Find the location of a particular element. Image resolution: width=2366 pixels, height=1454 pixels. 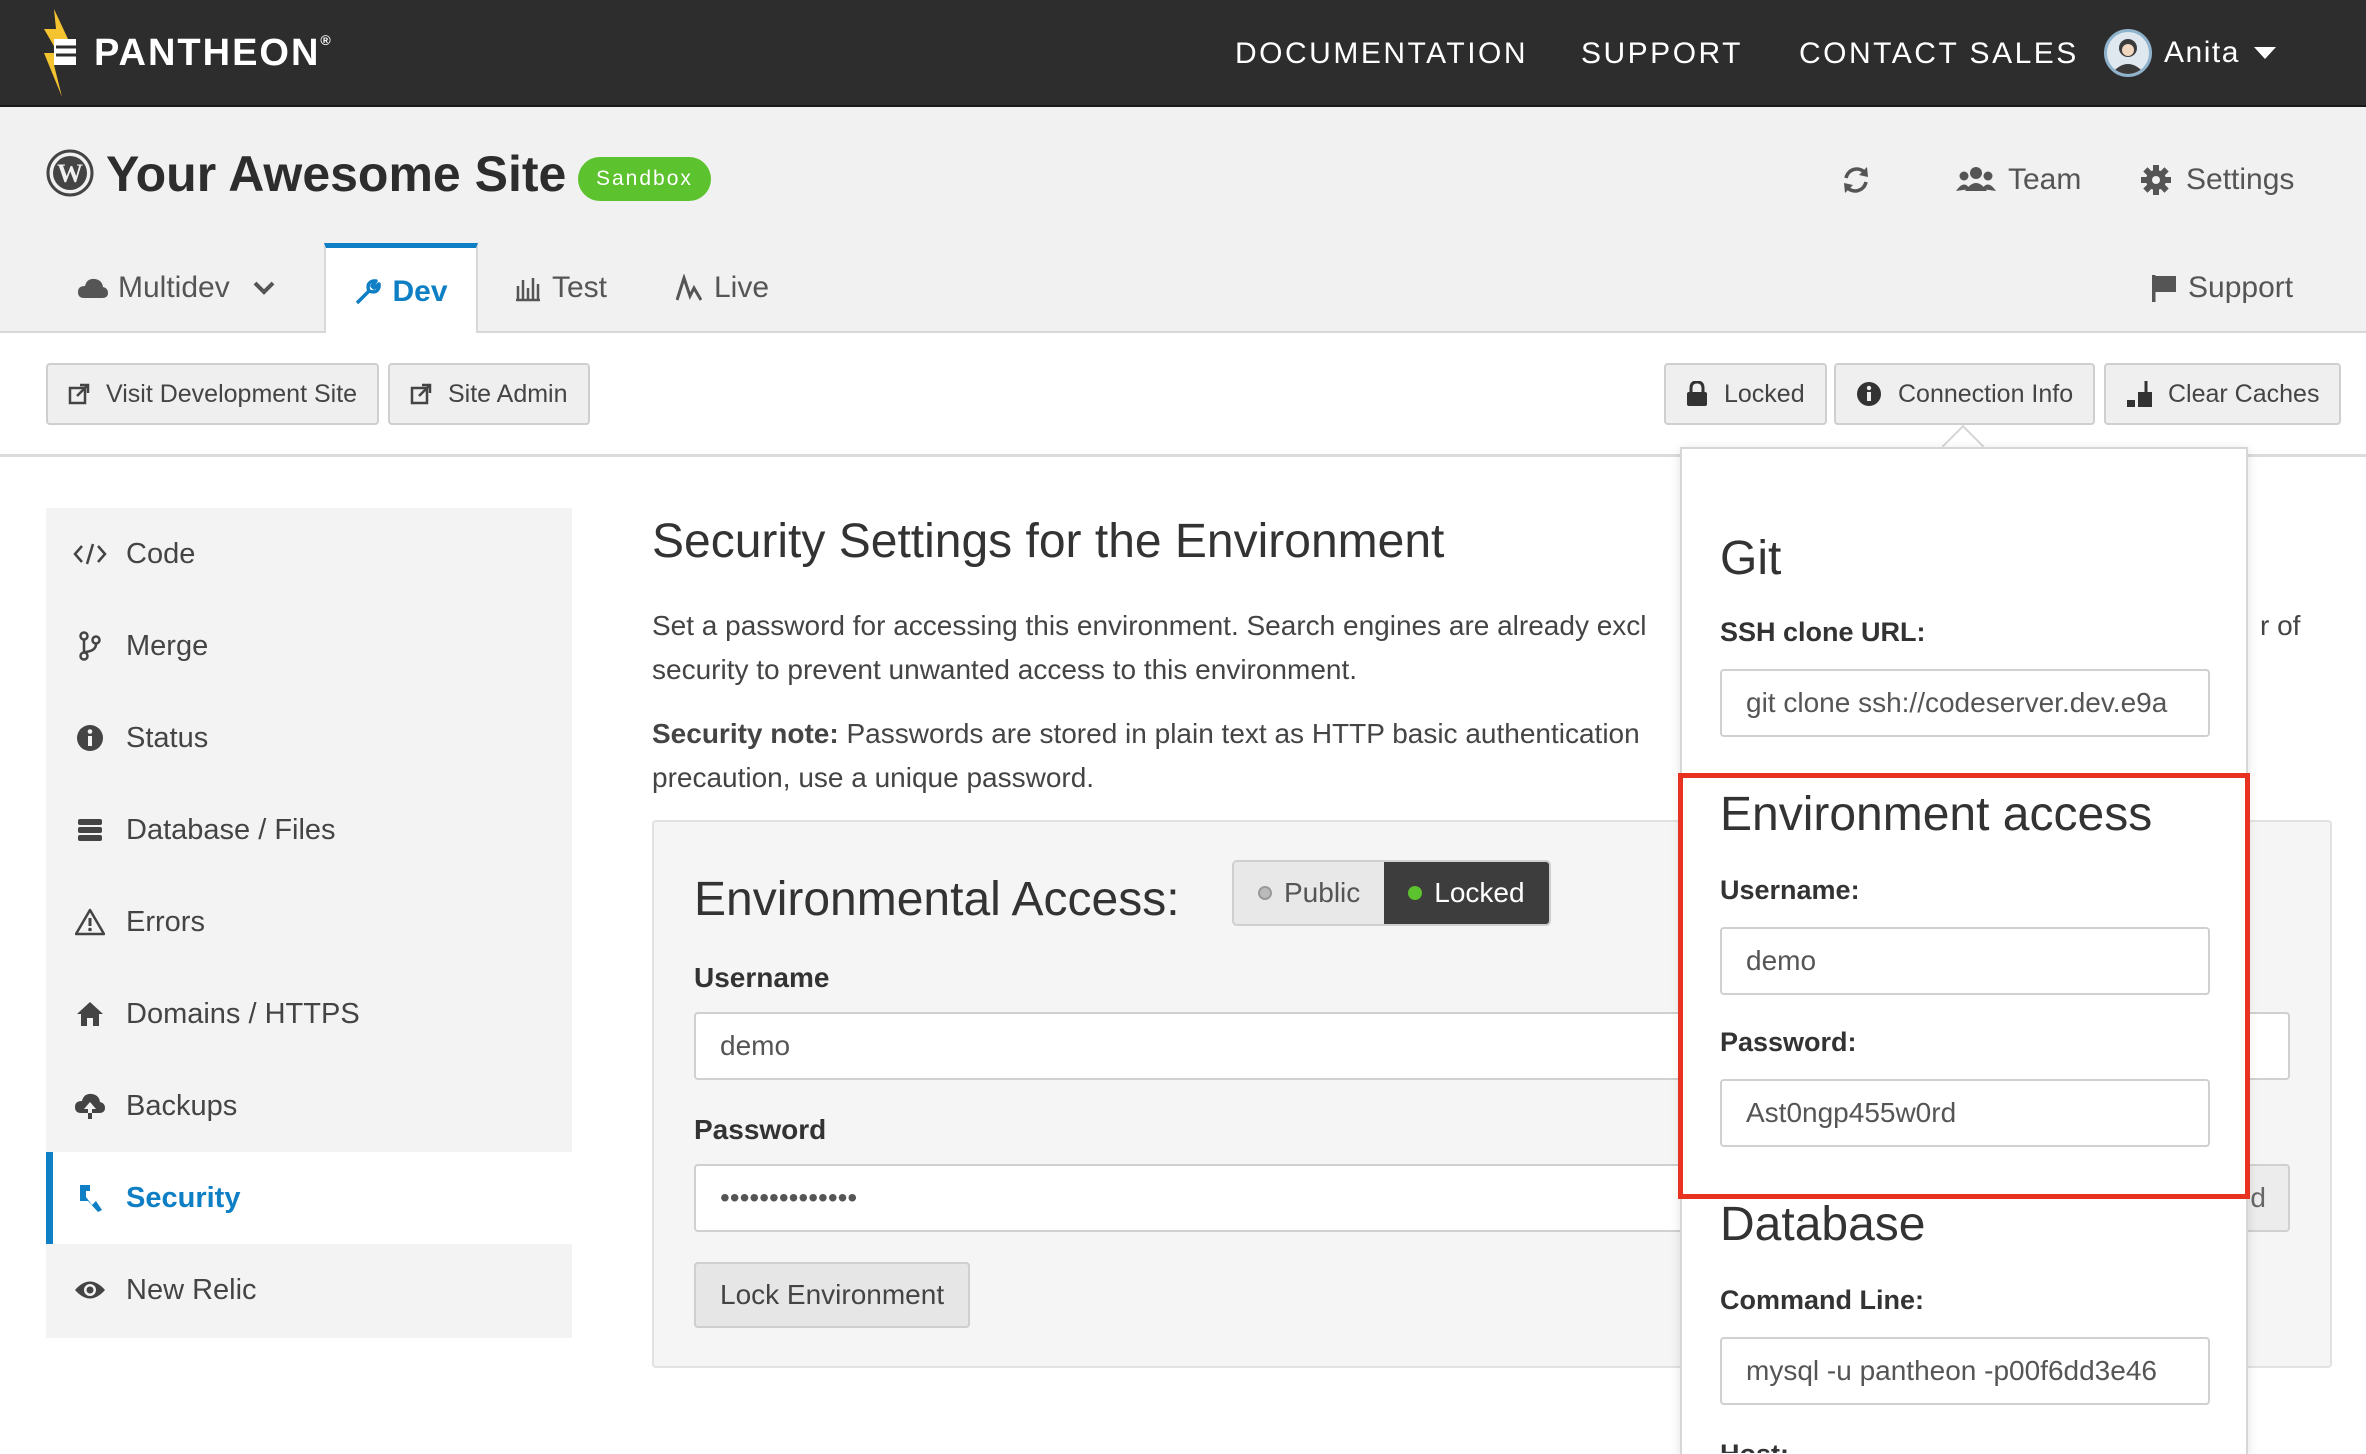

connection-info-button: Connection Info is located at coordinates (1965, 394).